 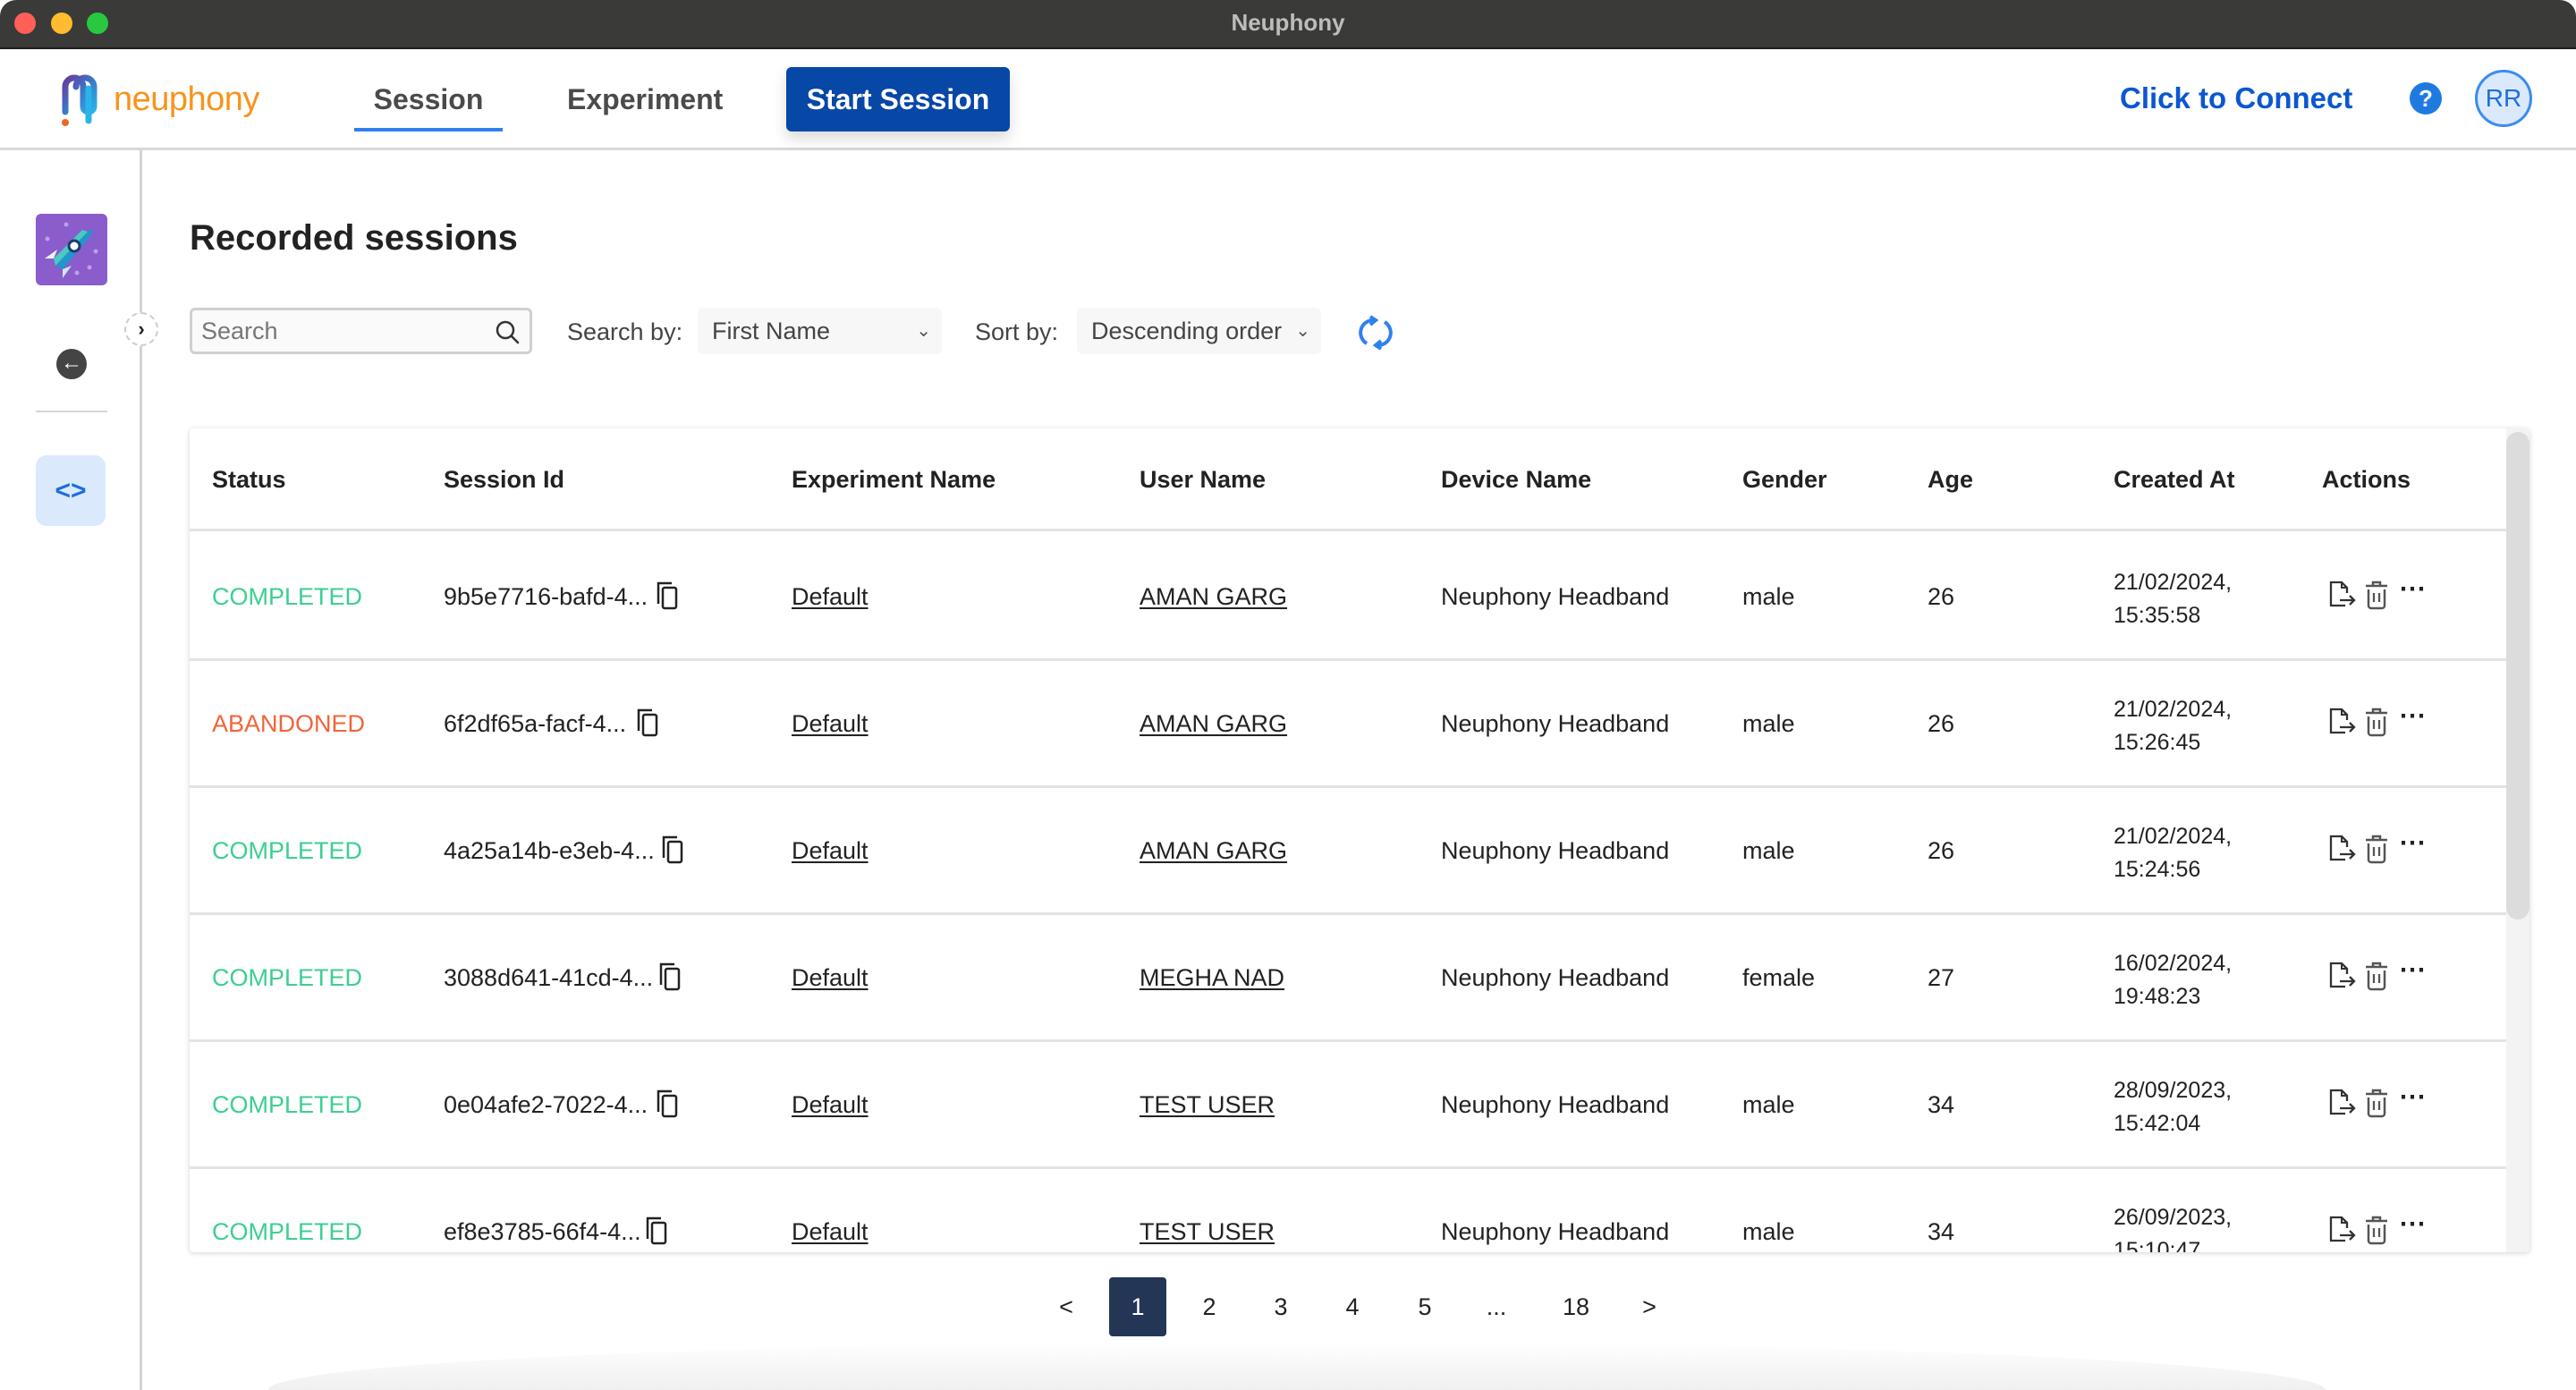 I want to click on column-header-device-name: Device Name, so click(x=1516, y=480).